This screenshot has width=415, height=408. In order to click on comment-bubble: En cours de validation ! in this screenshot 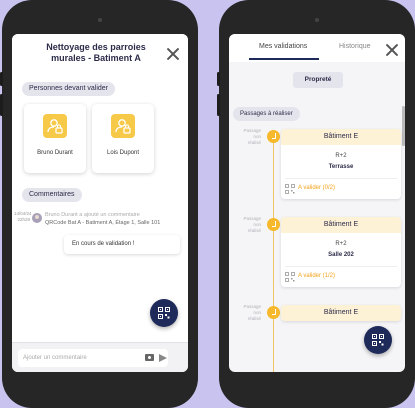, I will do `click(122, 244)`.